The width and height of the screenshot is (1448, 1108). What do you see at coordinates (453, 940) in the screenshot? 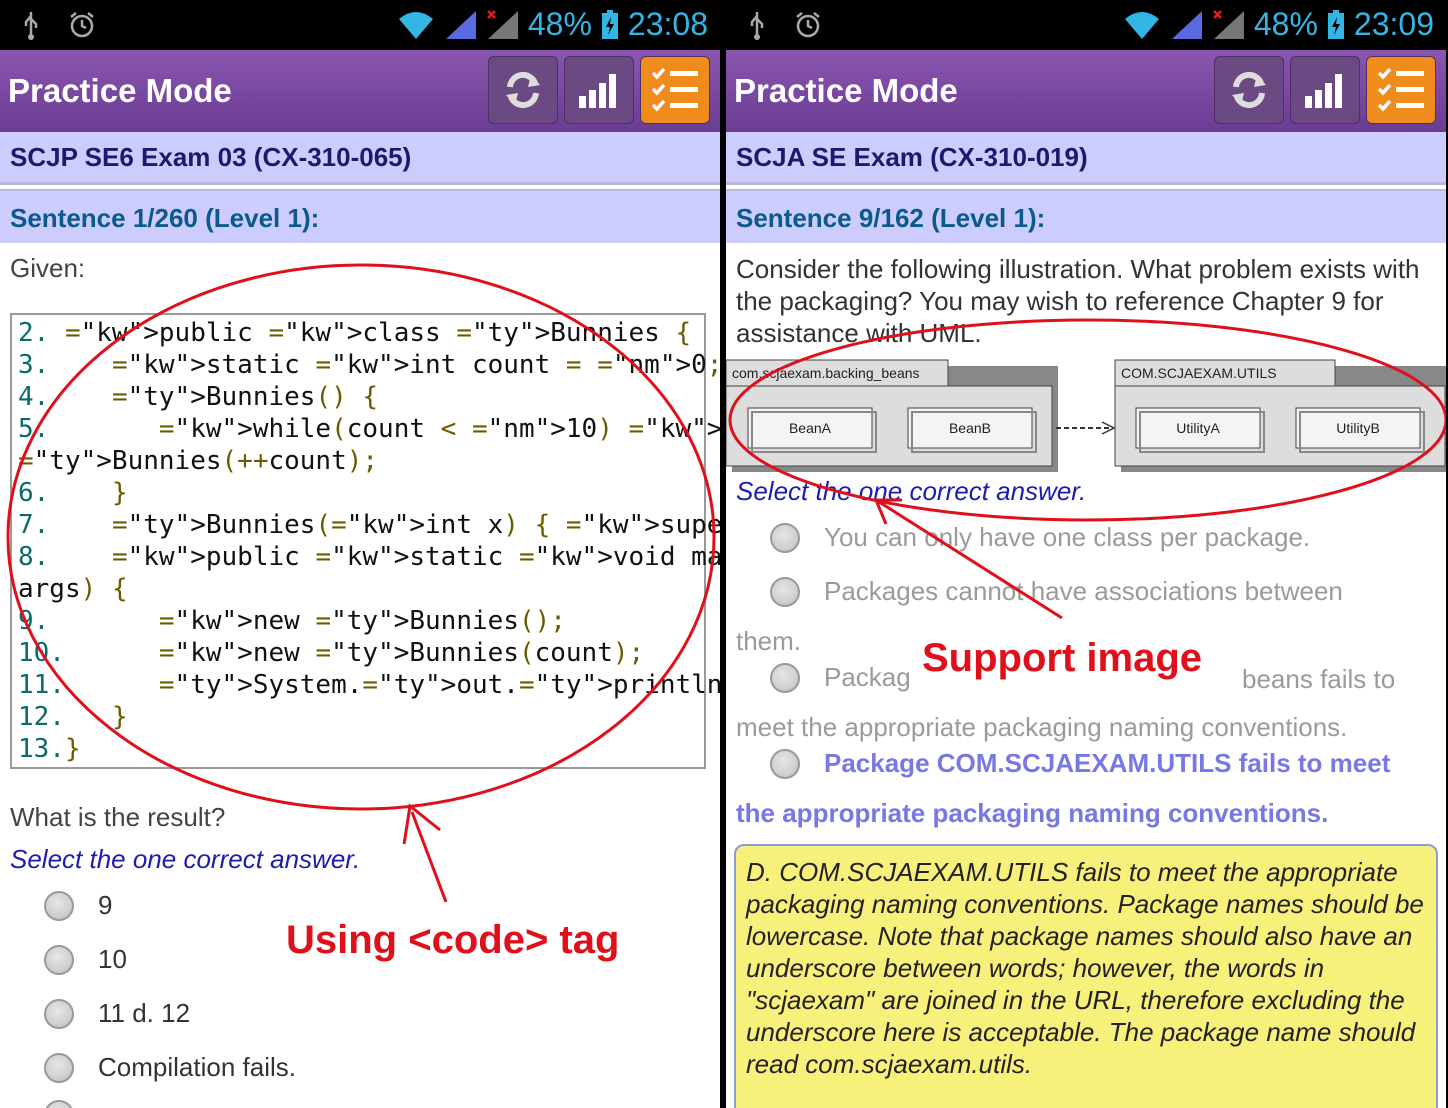
I see `annotation-label: Using <code> tag` at bounding box center [453, 940].